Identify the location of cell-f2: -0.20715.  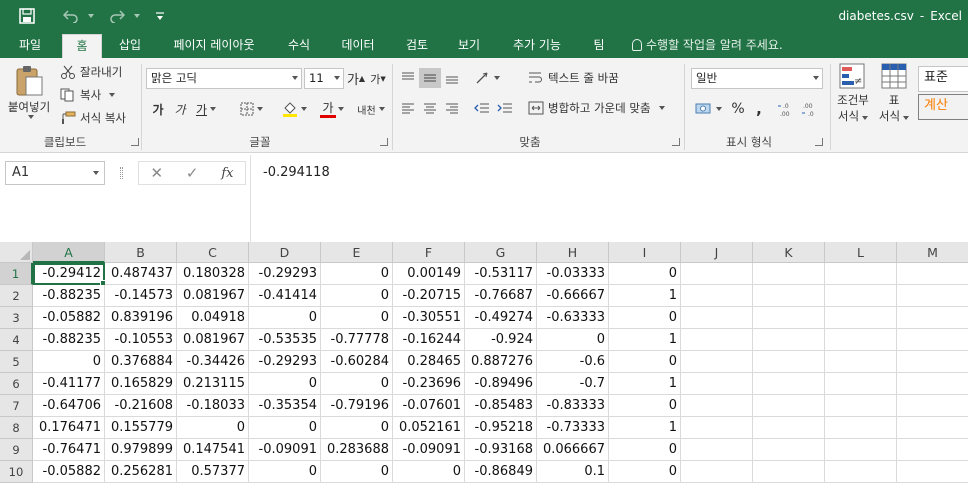
(429, 296).